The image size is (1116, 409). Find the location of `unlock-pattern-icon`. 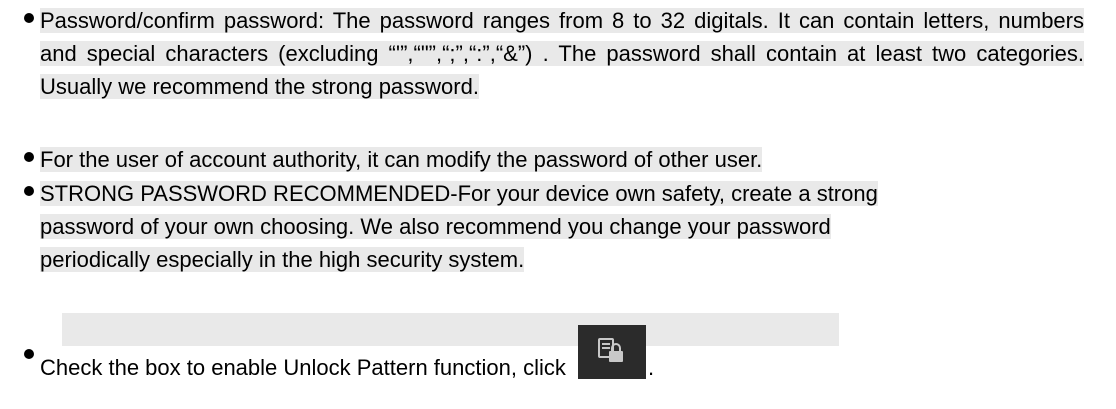

unlock-pattern-icon is located at coordinates (611, 352).